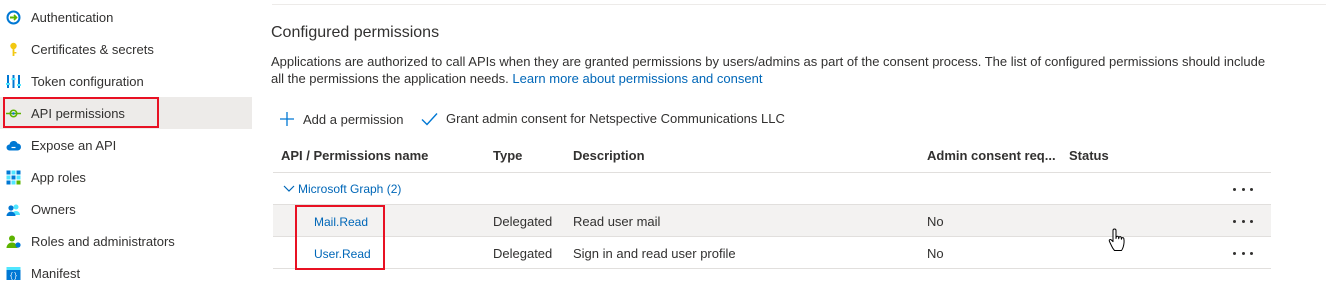 Image resolution: width=1326 pixels, height=299 pixels. Describe the element at coordinates (126, 177) in the screenshot. I see `sidebar-item-app-roles: App roles` at that location.